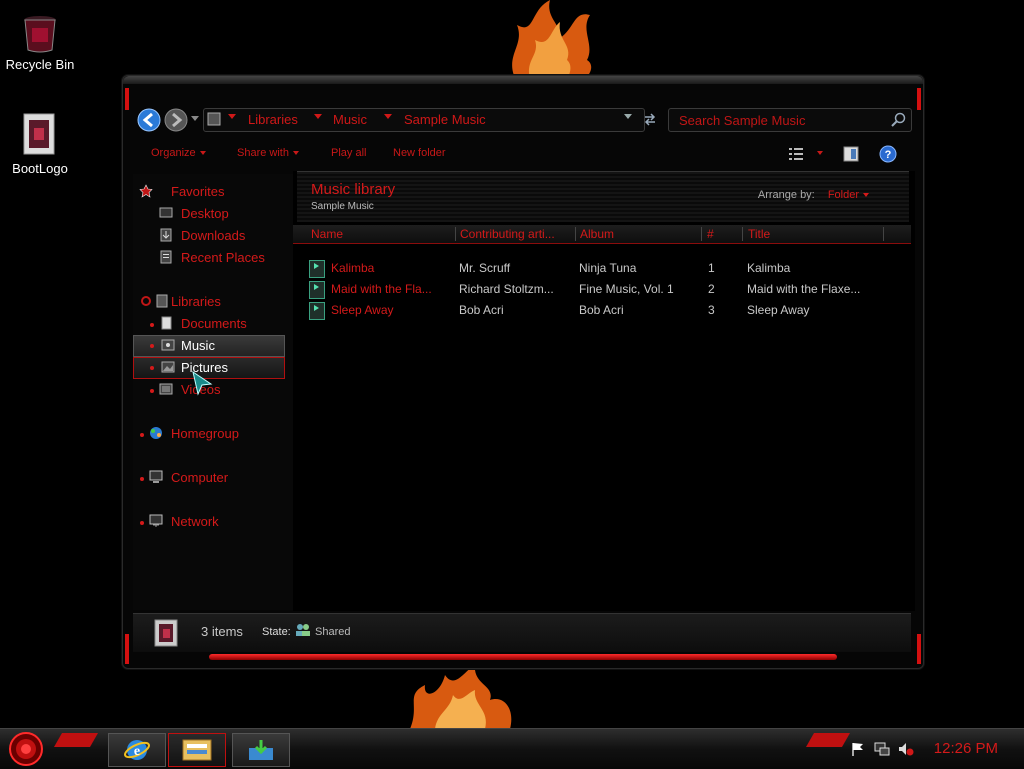 Image resolution: width=1024 pixels, height=769 pixels. I want to click on column-name: Name, so click(371, 234).